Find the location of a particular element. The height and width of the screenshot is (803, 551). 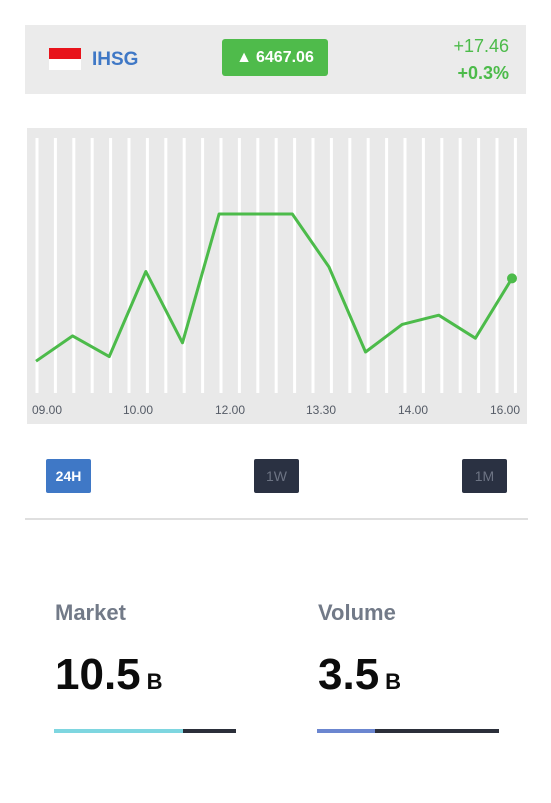

market-number: 10.5 is located at coordinates (98, 674).